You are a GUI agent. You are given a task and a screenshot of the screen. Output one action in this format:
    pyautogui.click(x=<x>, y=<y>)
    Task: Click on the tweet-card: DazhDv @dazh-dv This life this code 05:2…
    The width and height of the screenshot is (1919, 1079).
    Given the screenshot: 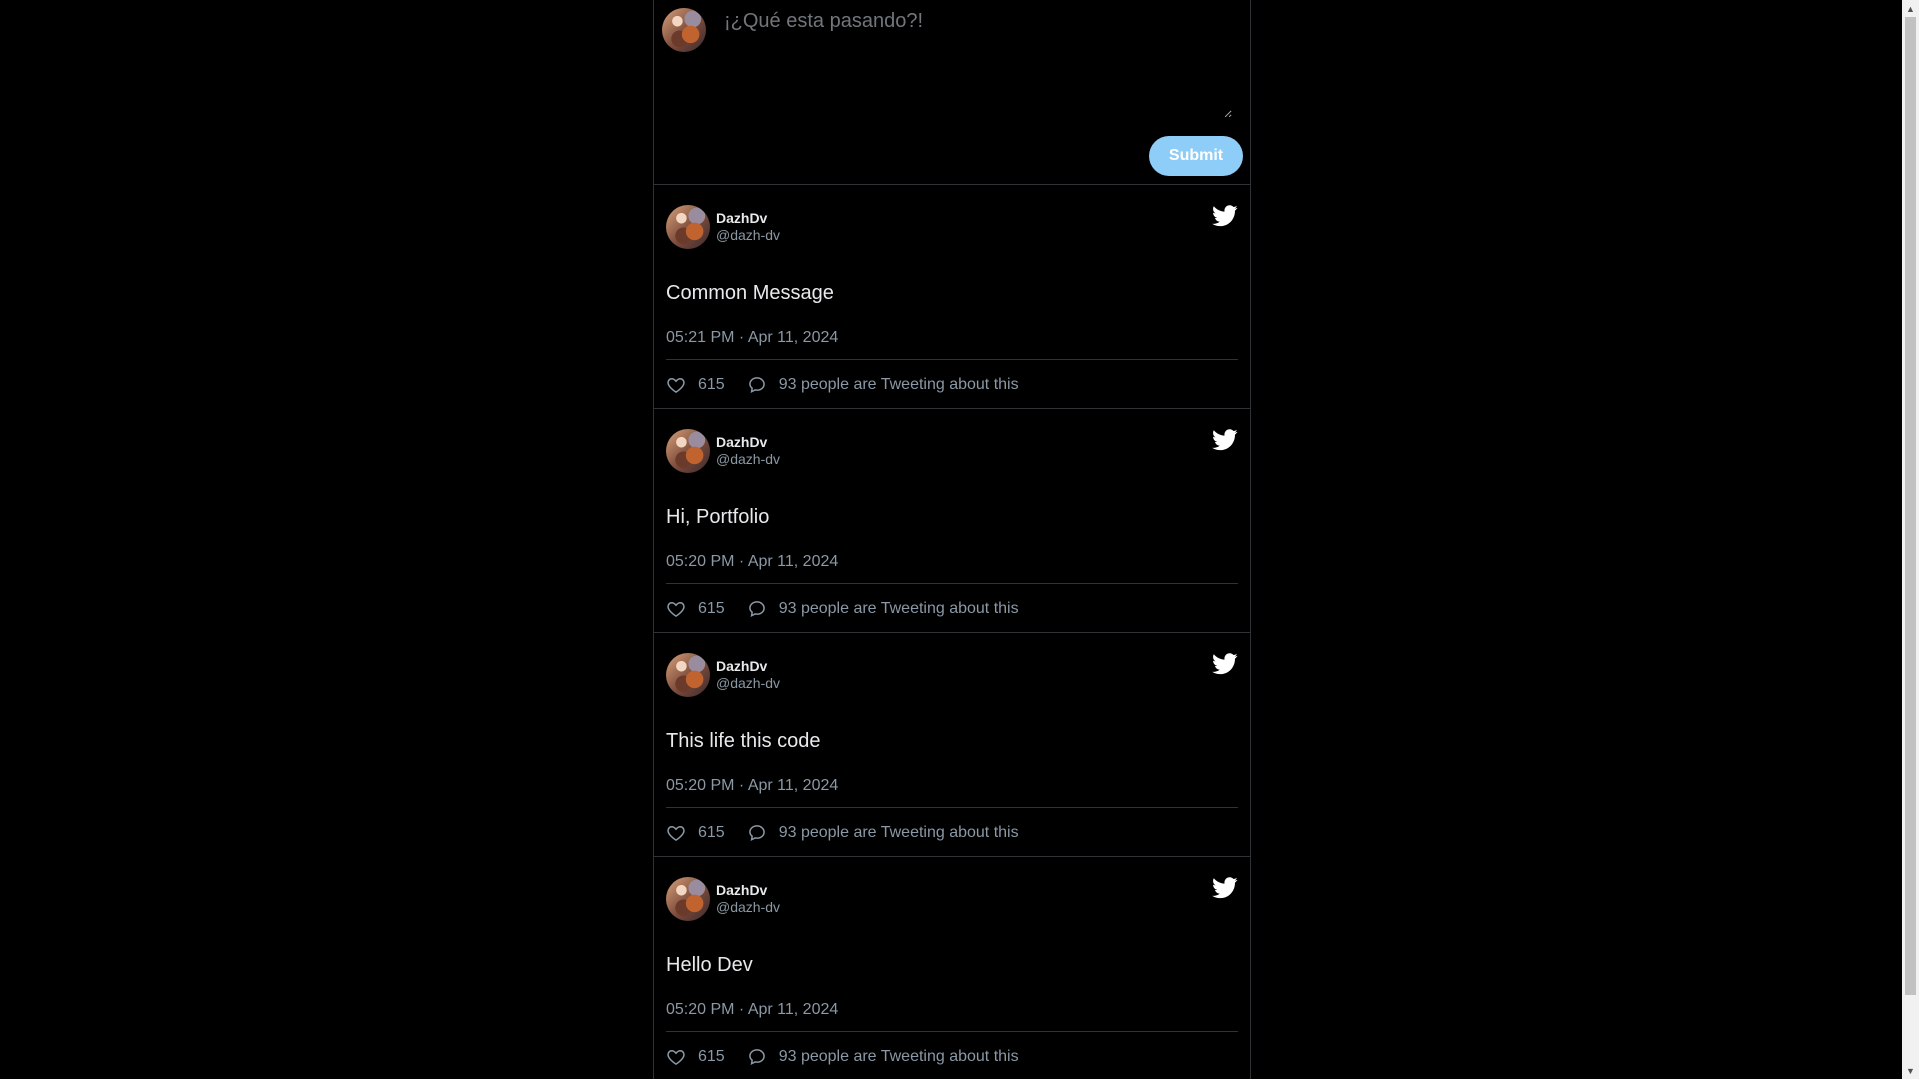 What is the action you would take?
    pyautogui.click(x=952, y=745)
    